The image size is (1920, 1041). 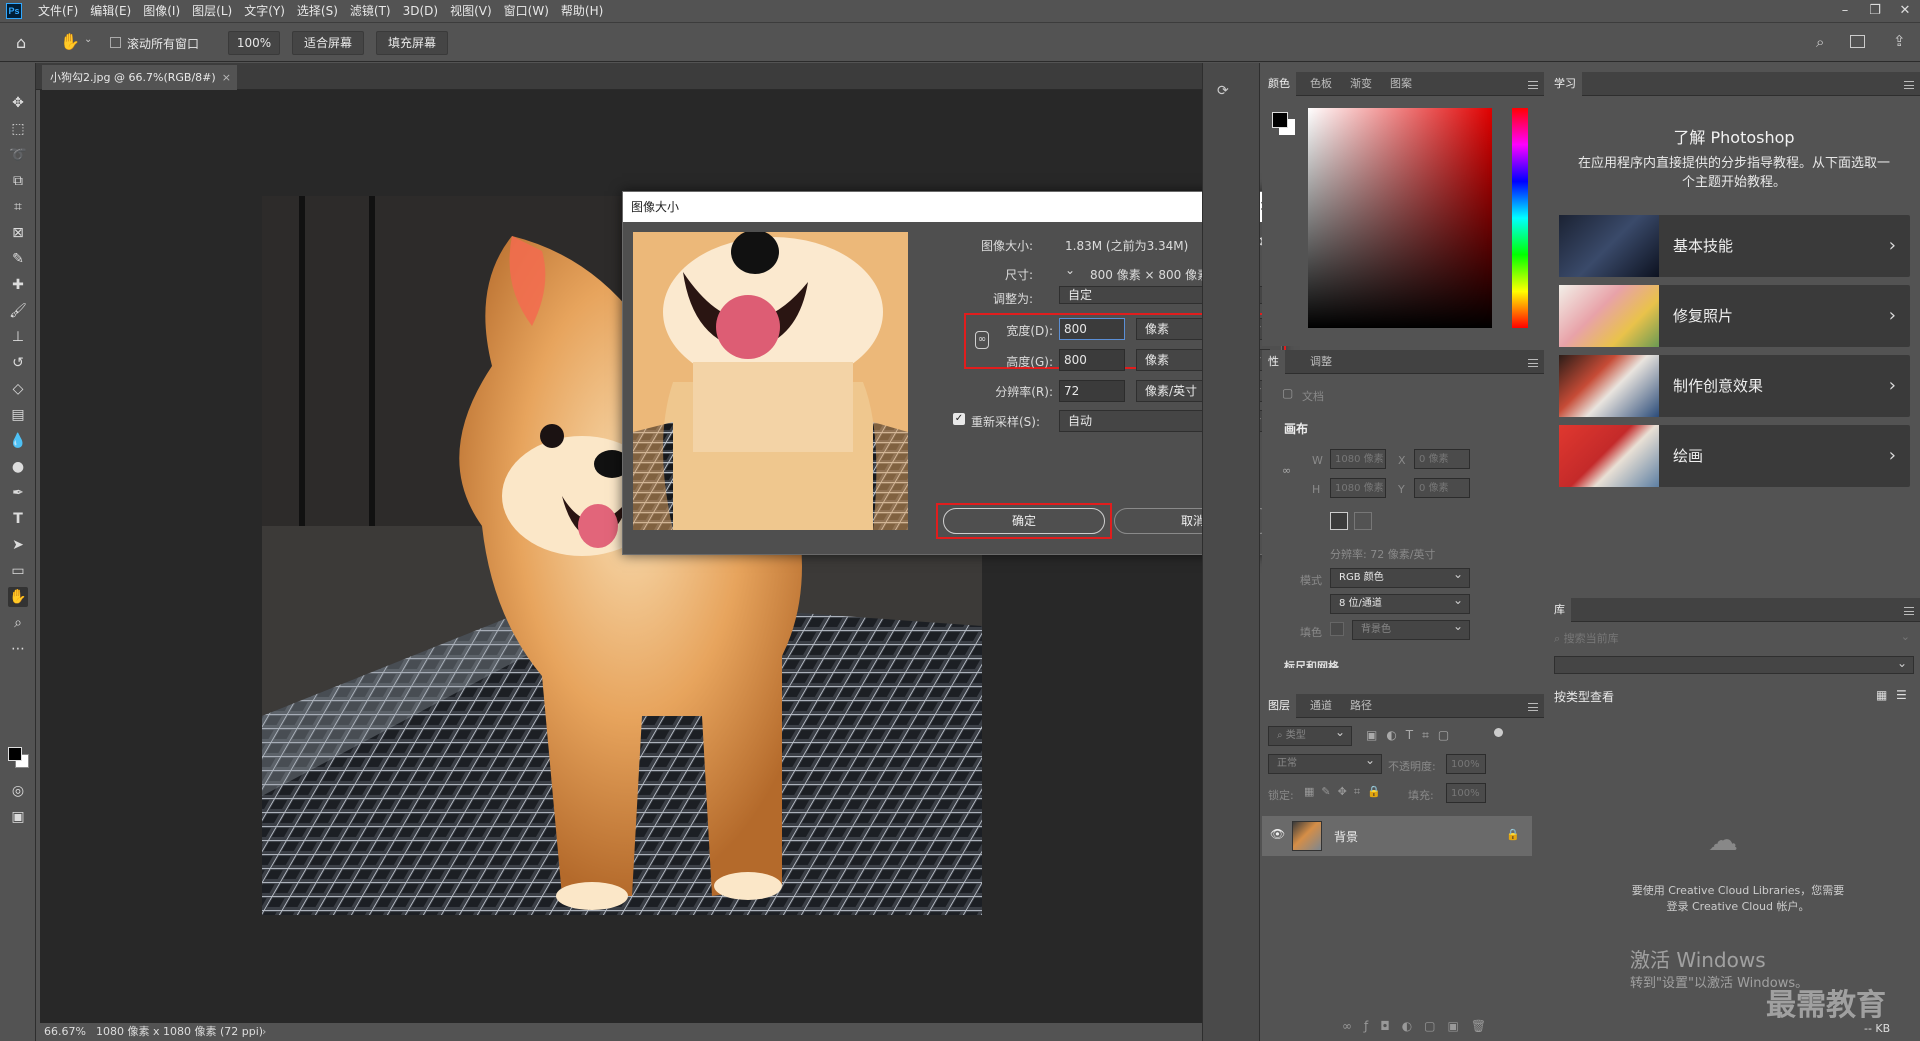 What do you see at coordinates (328, 43) in the screenshot?
I see `fit-screen-button: 适合屏幕` at bounding box center [328, 43].